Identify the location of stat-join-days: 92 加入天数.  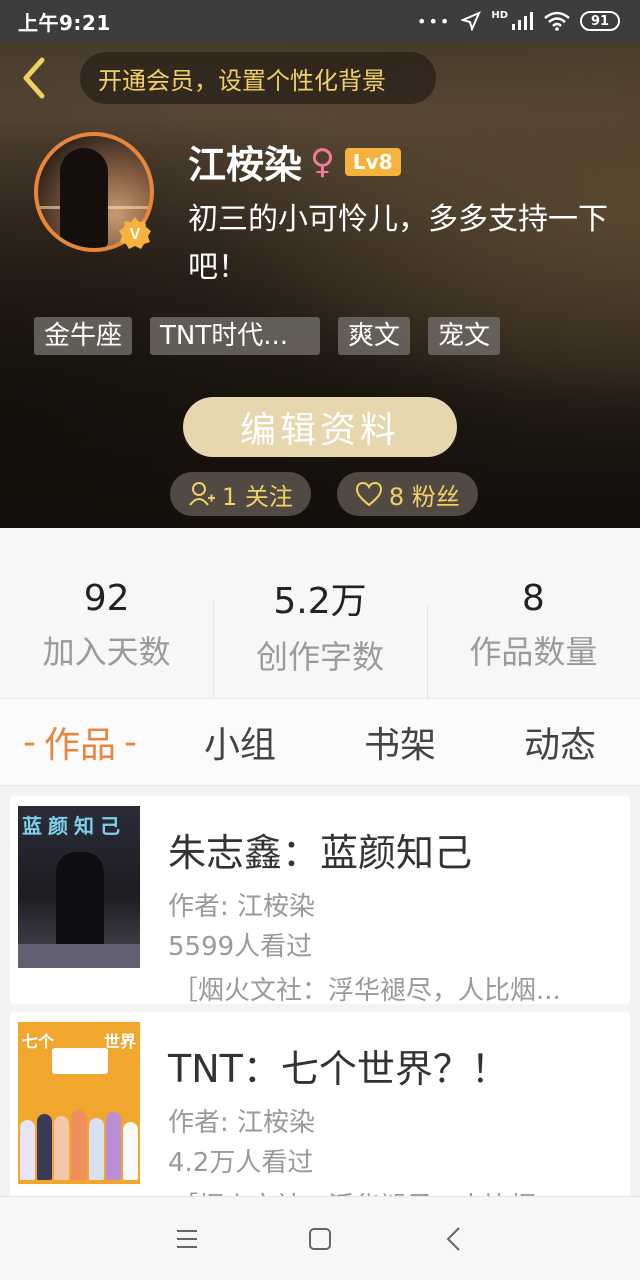
(106, 613).